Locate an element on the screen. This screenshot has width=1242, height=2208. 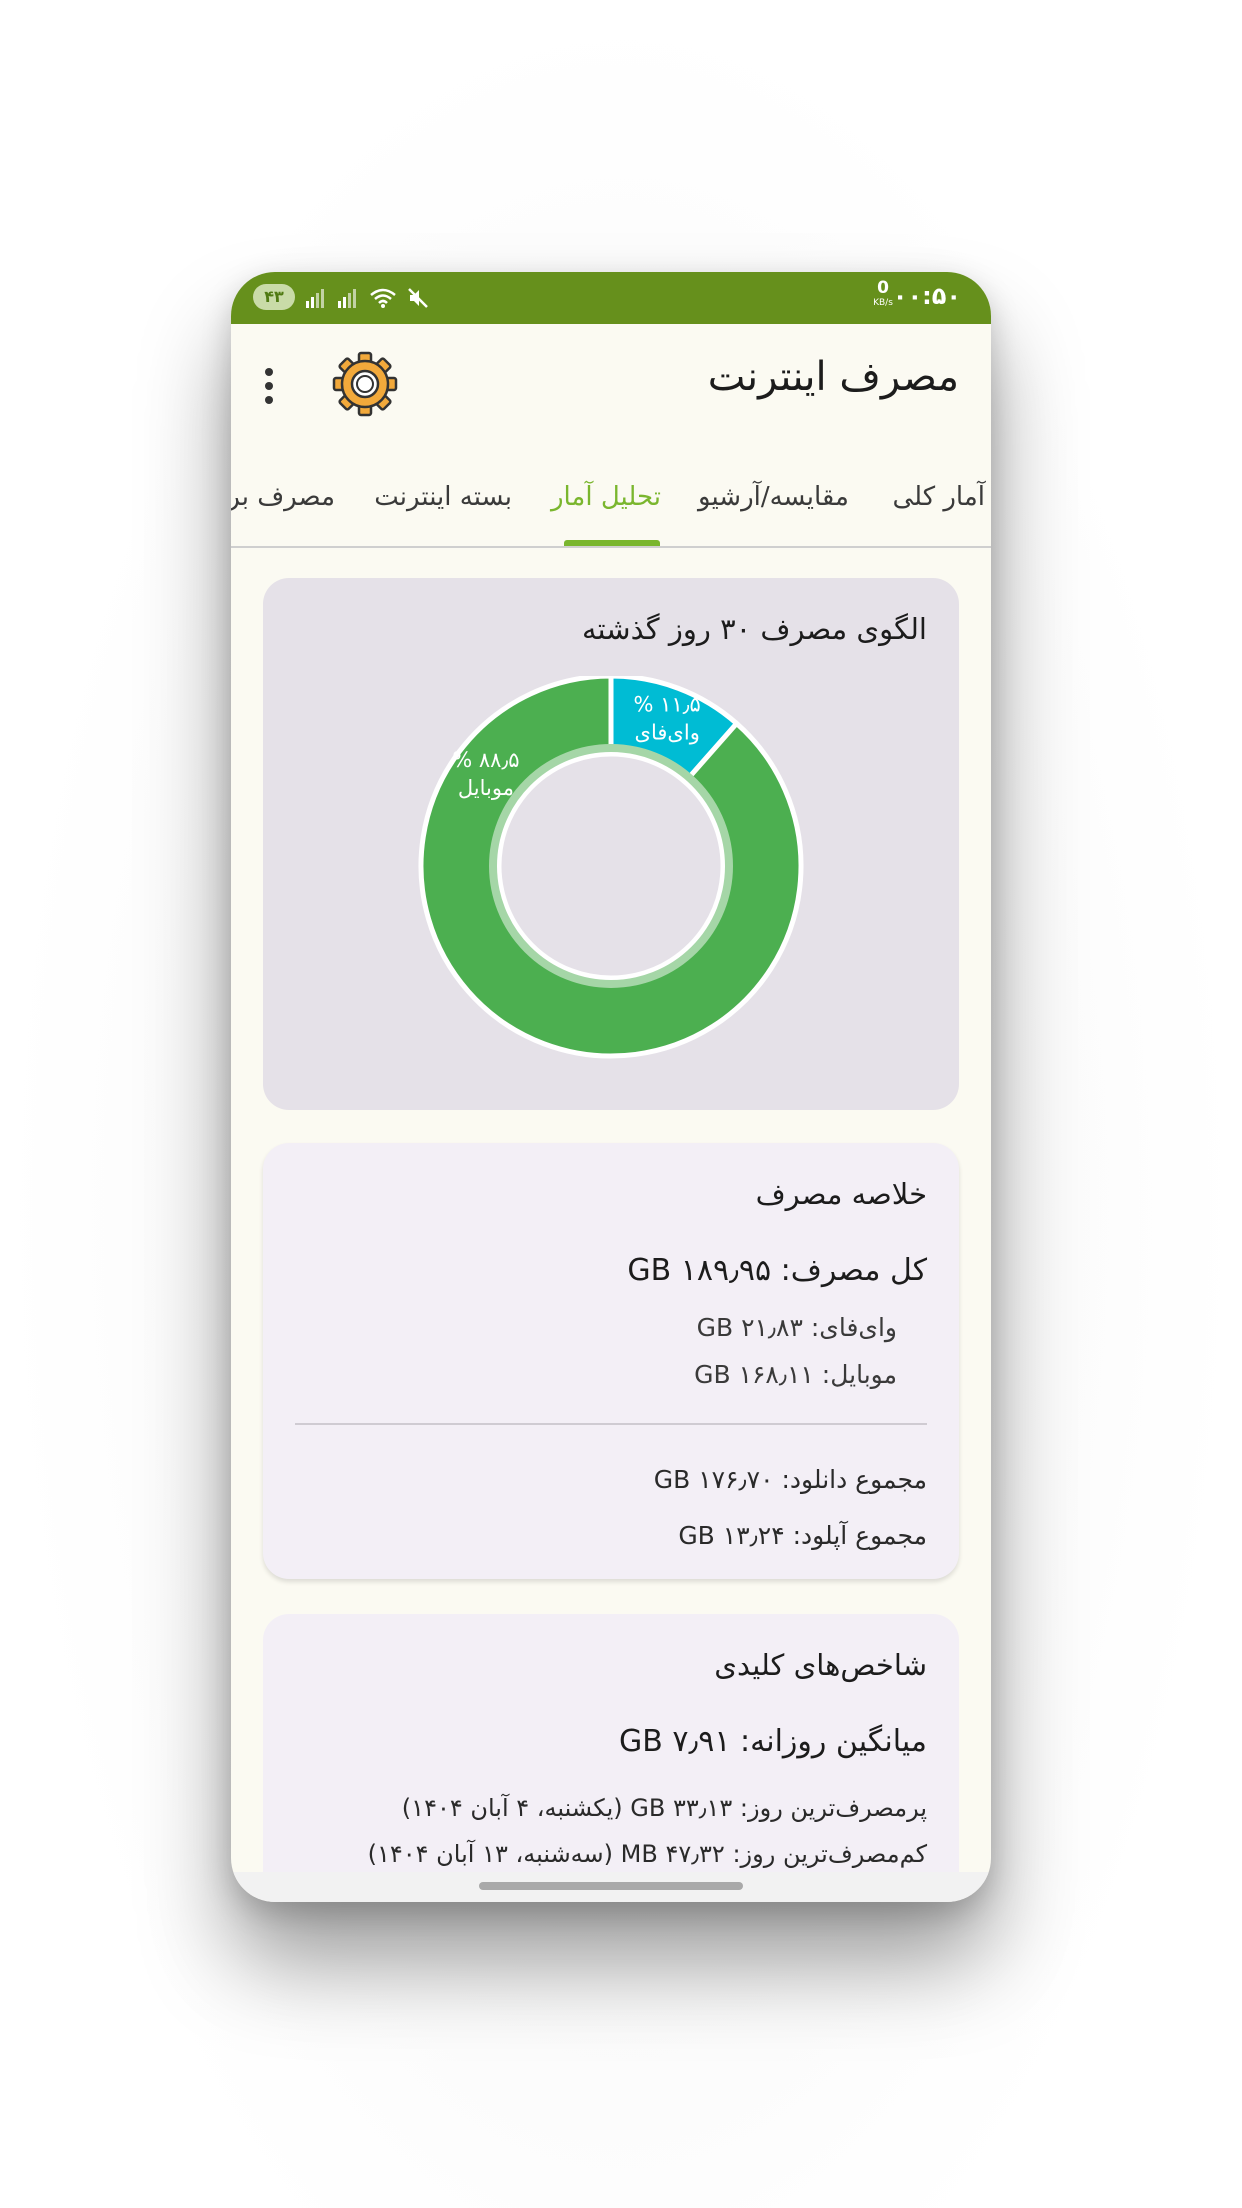
donut-slice is located at coordinates (611, 867).